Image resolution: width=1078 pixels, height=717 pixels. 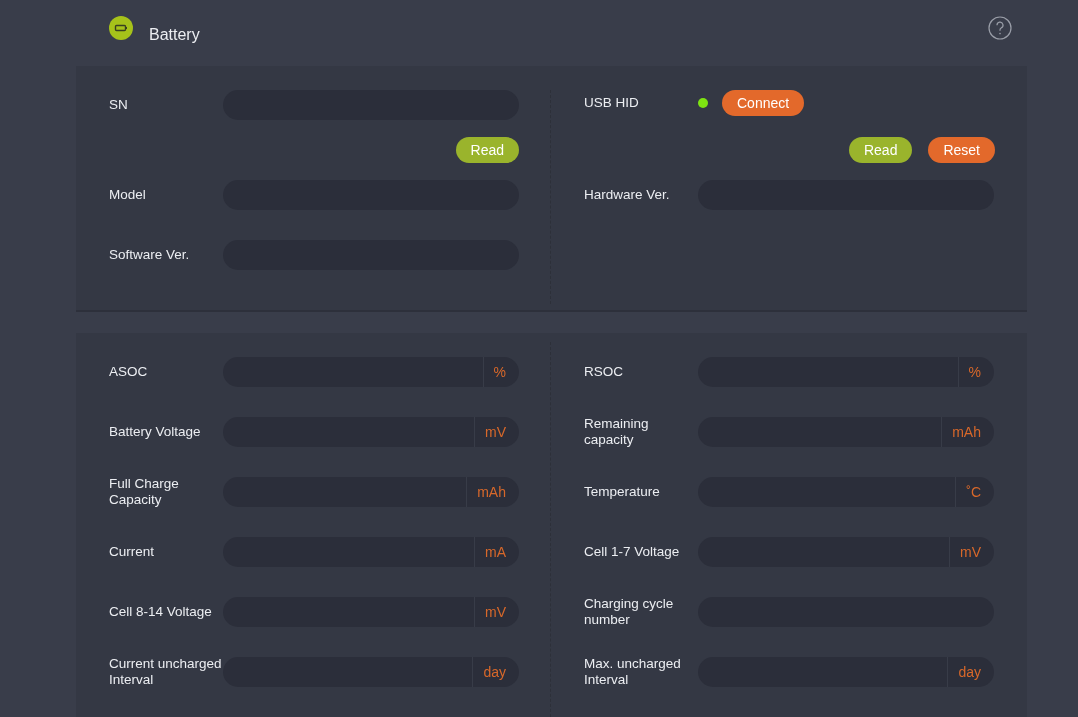 I want to click on unit-label: ˚C, so click(x=974, y=492).